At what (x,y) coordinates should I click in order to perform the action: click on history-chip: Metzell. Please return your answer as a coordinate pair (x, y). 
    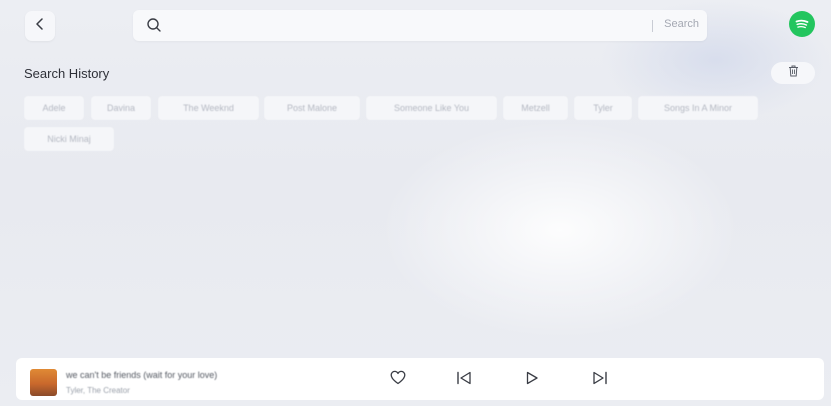
    Looking at the image, I should click on (535, 108).